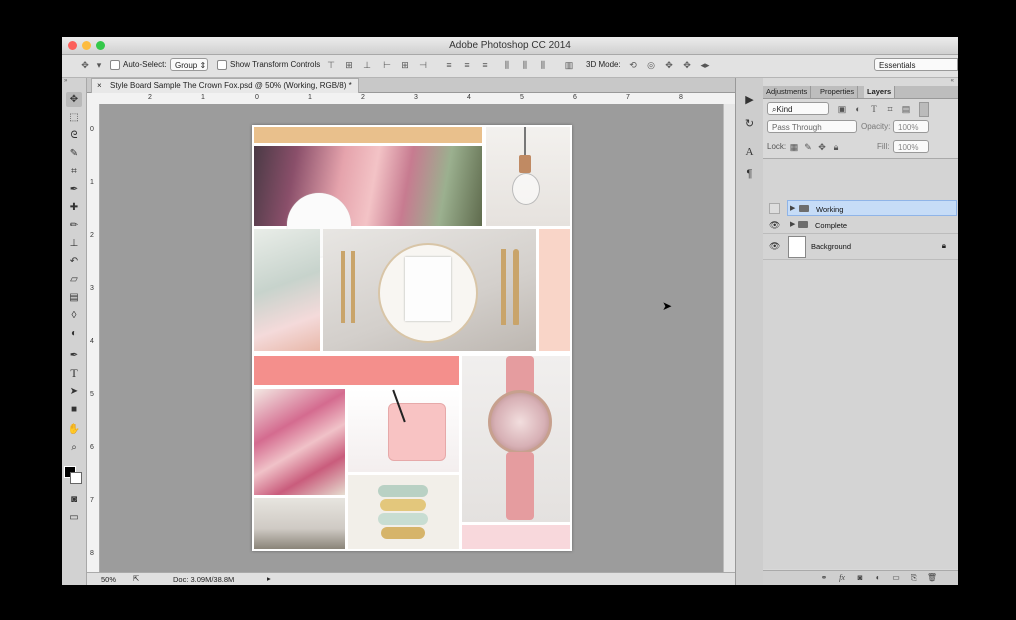 This screenshot has height=620, width=1016. I want to click on ruler-label: 8, so click(92, 553).